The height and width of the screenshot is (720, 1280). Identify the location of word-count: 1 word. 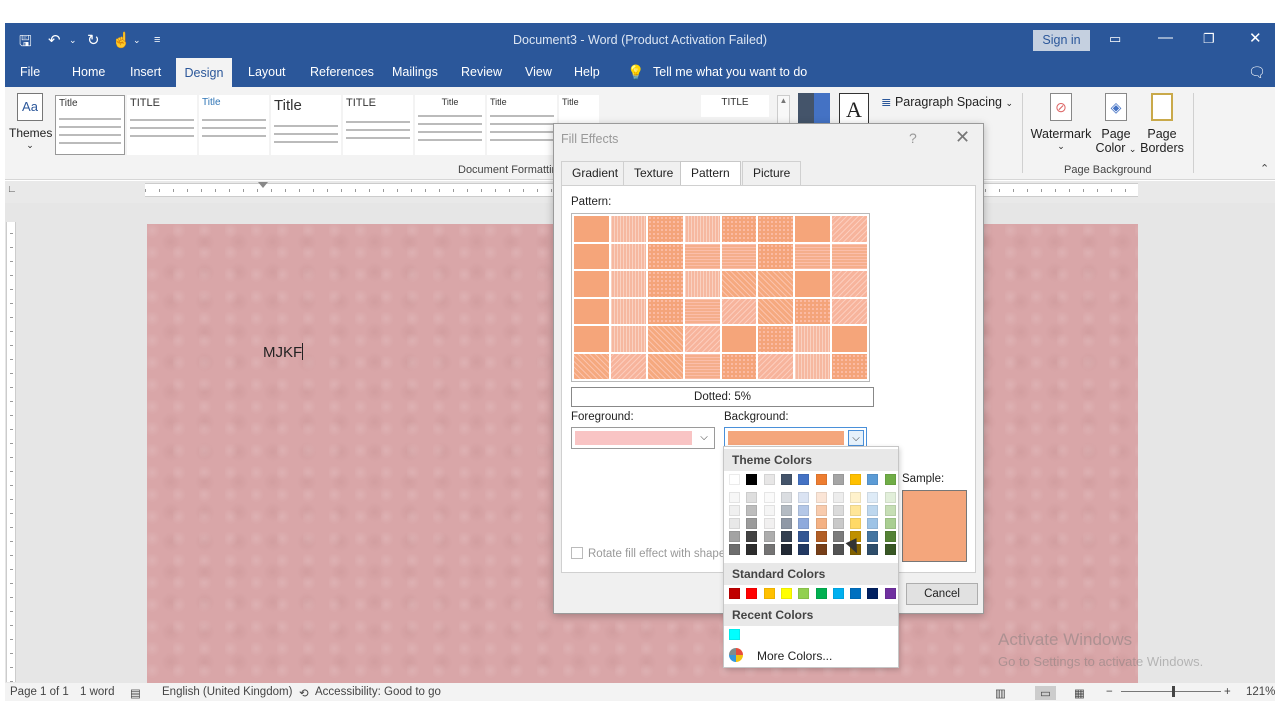
(97, 692).